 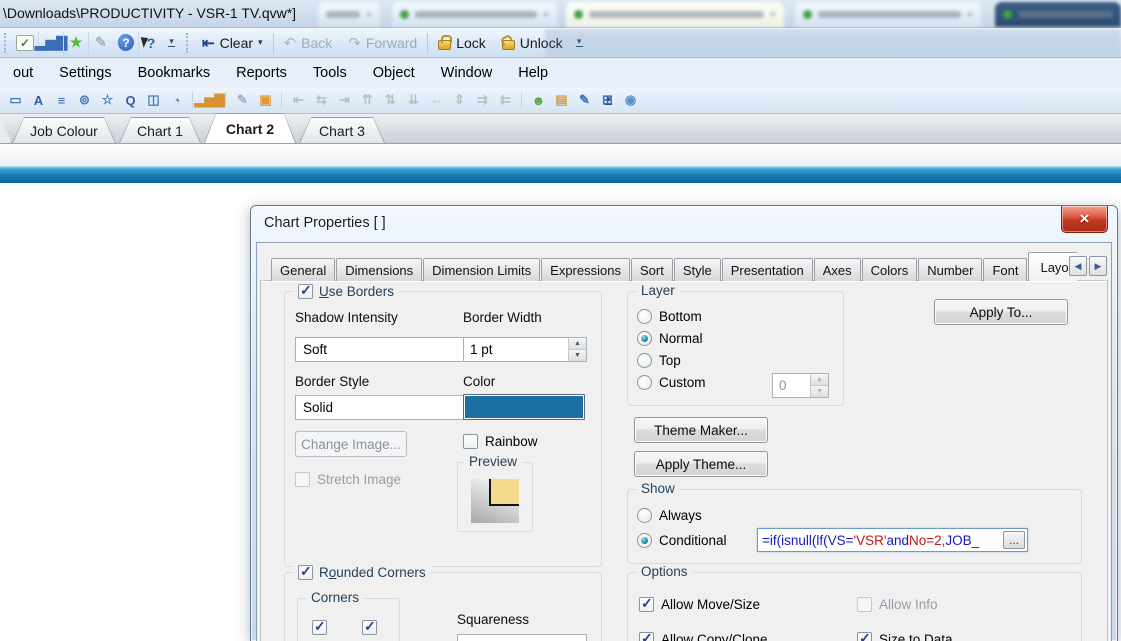 What do you see at coordinates (239, 100) in the screenshot?
I see `format-painter-icon: ✎` at bounding box center [239, 100].